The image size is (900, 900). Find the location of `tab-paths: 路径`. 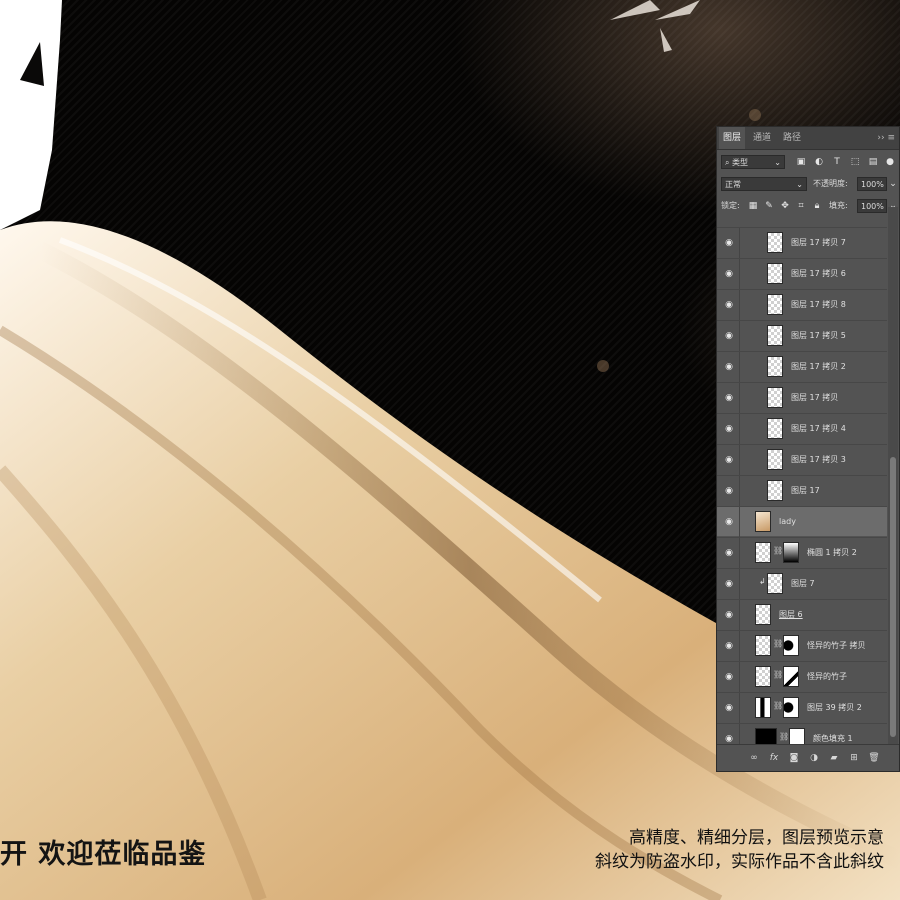

tab-paths: 路径 is located at coordinates (792, 138).